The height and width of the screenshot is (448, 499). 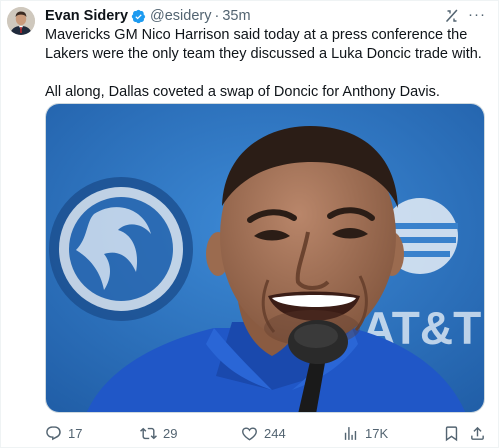 I want to click on like-count: 244, so click(x=275, y=433).